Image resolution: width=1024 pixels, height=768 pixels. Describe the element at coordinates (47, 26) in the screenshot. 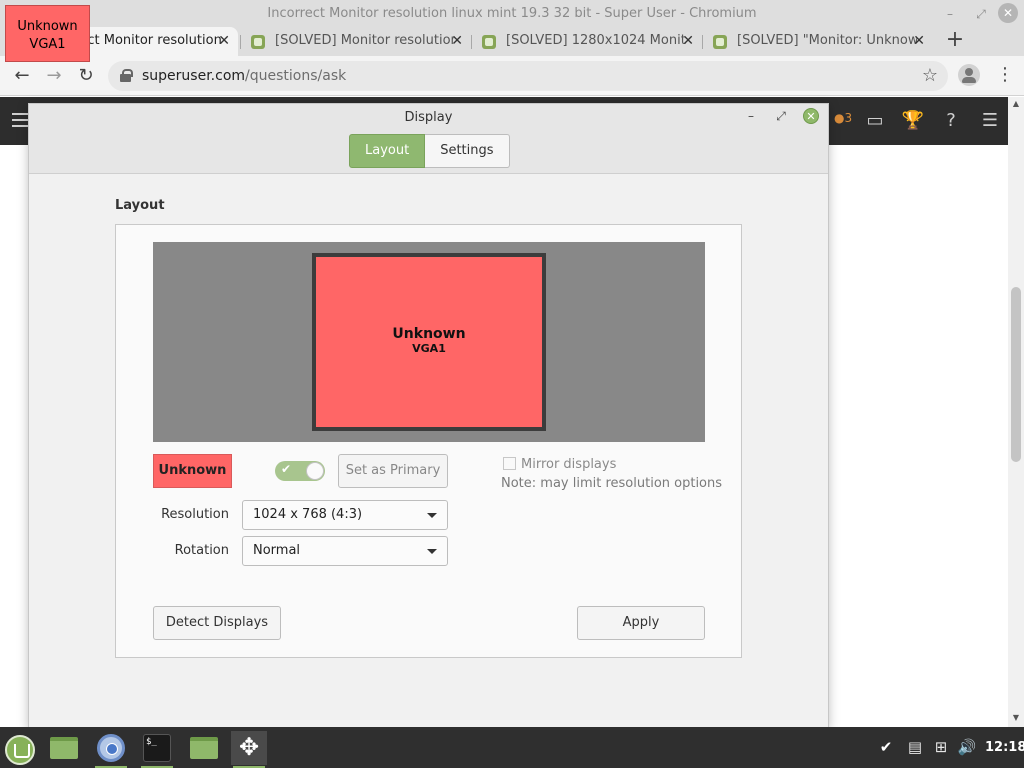

I see `overlay-monitor-name: Unknown` at that location.